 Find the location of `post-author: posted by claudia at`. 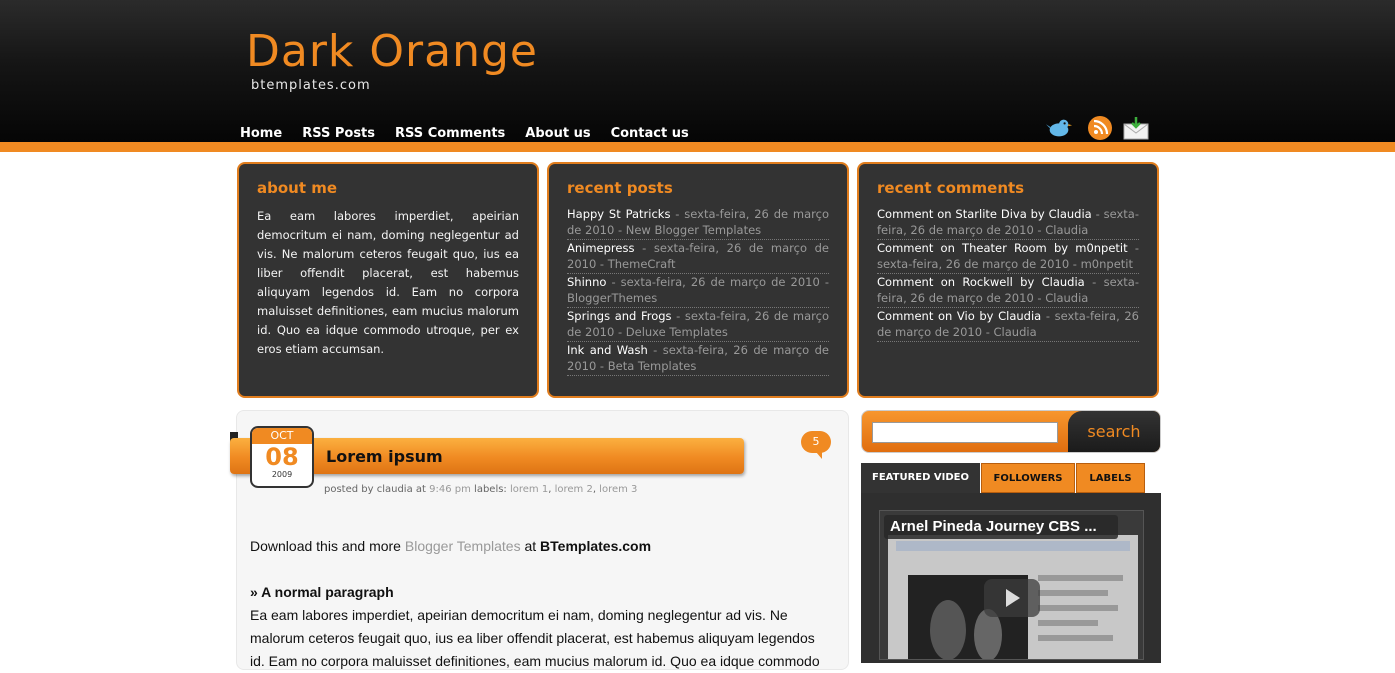

post-author: posted by claudia at is located at coordinates (377, 489).